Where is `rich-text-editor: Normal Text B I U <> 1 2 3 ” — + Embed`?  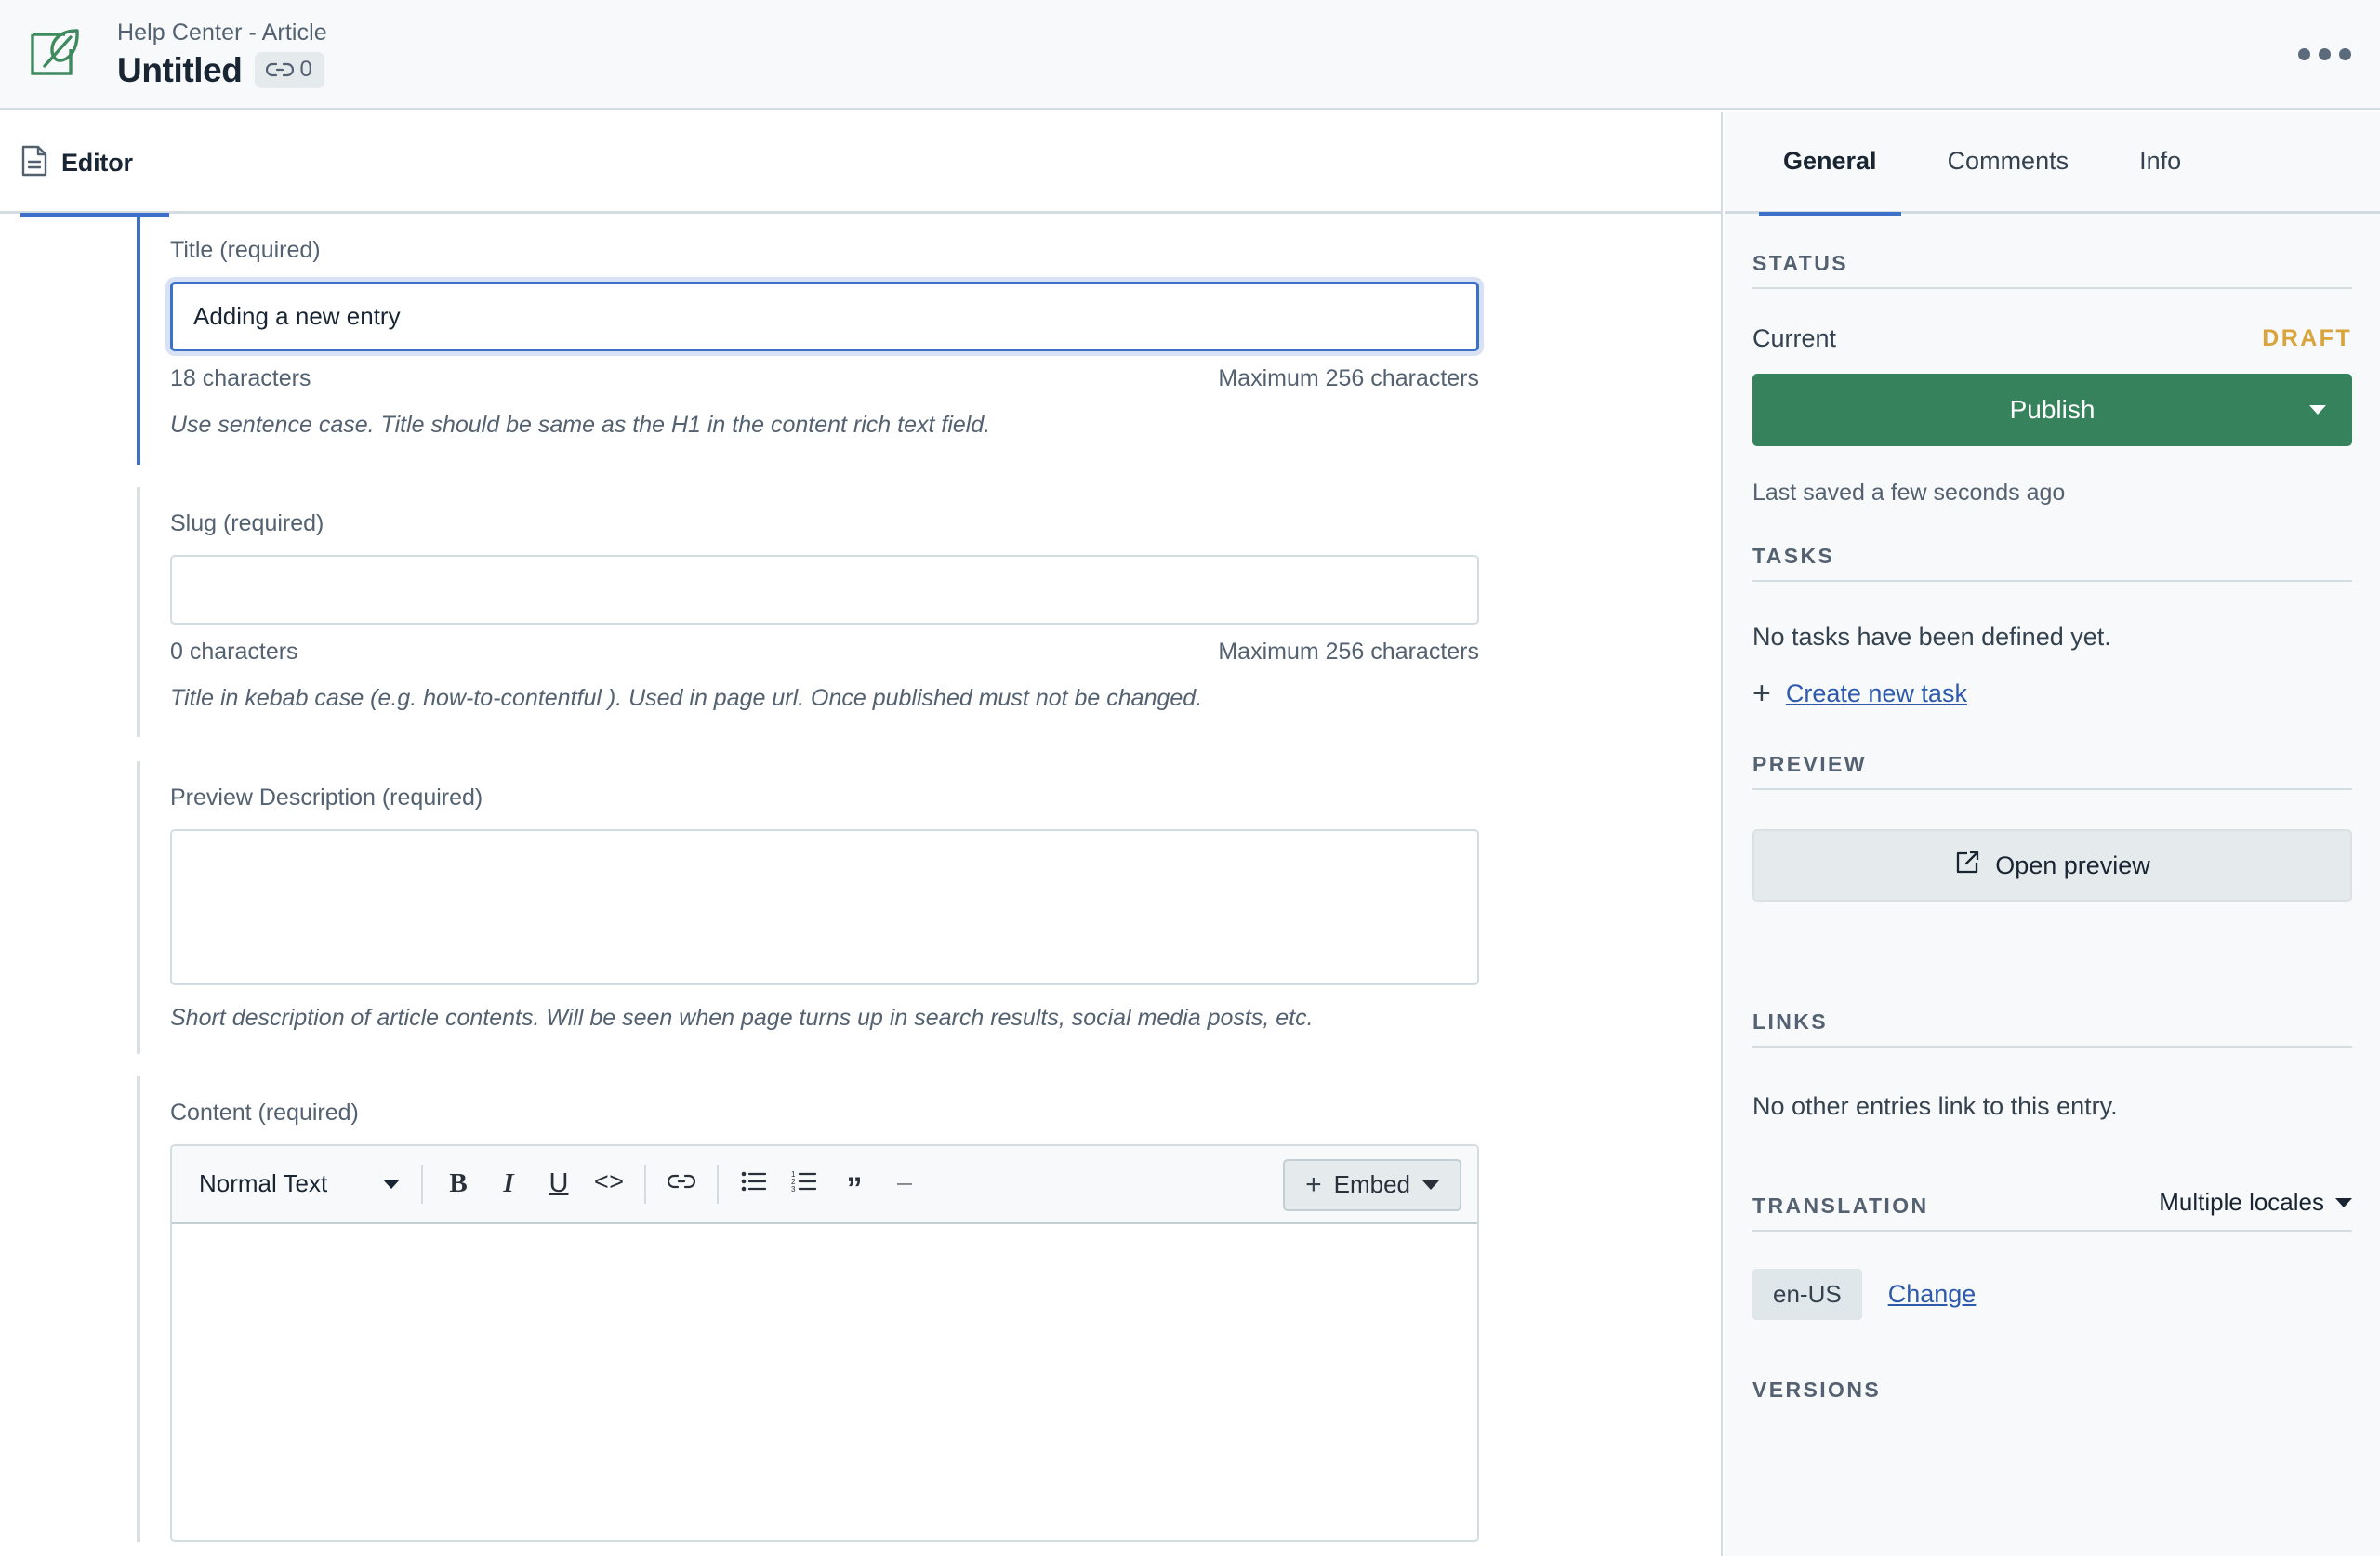
rich-text-editor: Normal Text B I U <> 1 2 3 ” — + Embed is located at coordinates (824, 1342).